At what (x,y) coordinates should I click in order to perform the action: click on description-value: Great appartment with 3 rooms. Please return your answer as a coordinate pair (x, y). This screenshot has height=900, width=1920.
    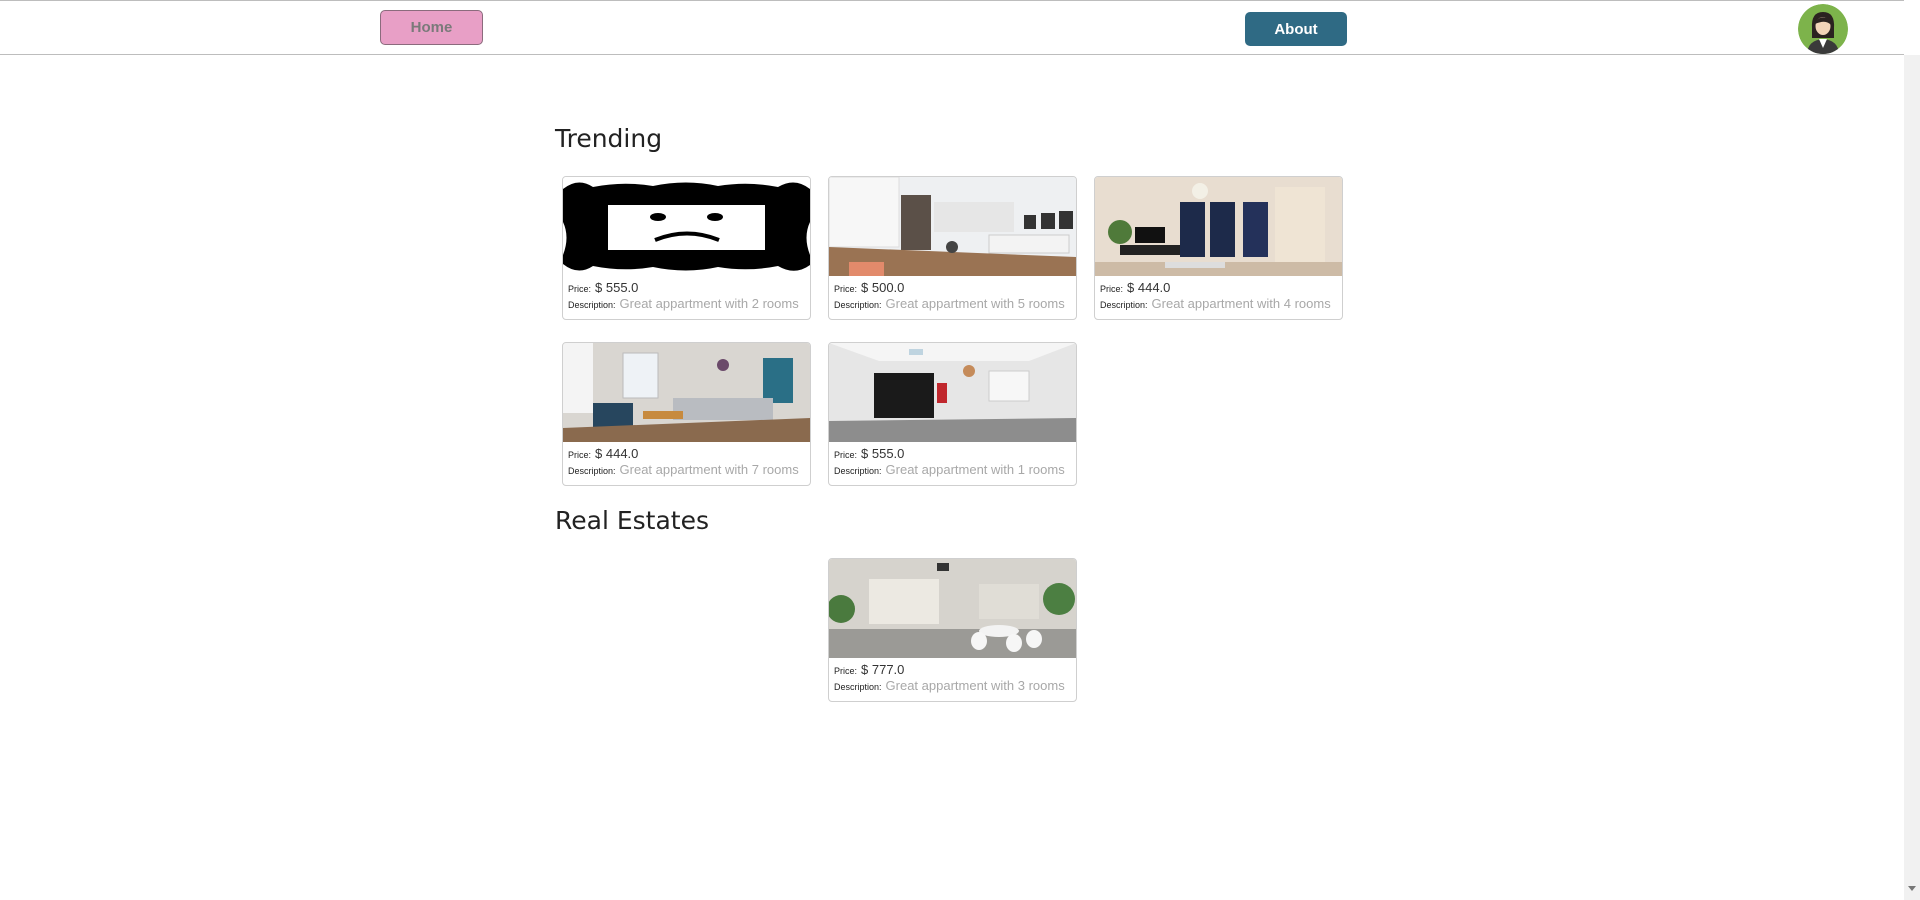
    Looking at the image, I should click on (975, 685).